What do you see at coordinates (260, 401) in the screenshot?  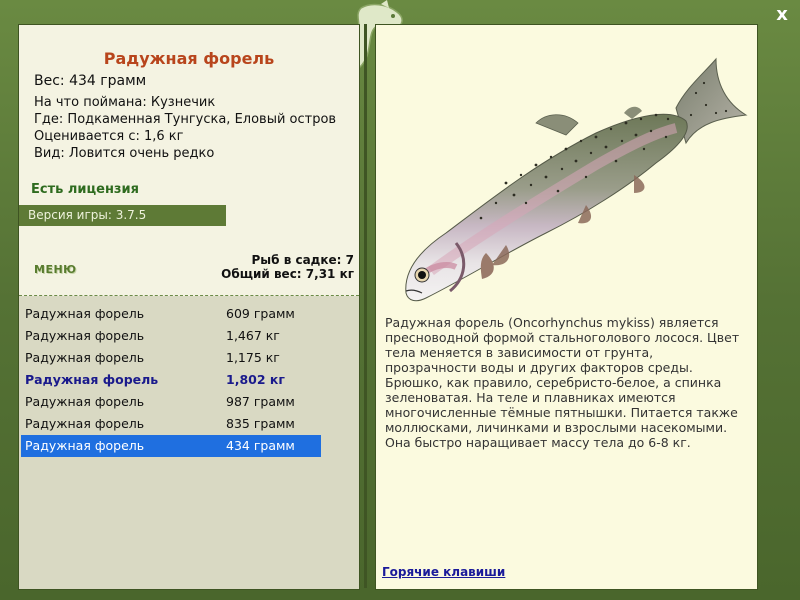 I see `catch-weight: 987 грамм` at bounding box center [260, 401].